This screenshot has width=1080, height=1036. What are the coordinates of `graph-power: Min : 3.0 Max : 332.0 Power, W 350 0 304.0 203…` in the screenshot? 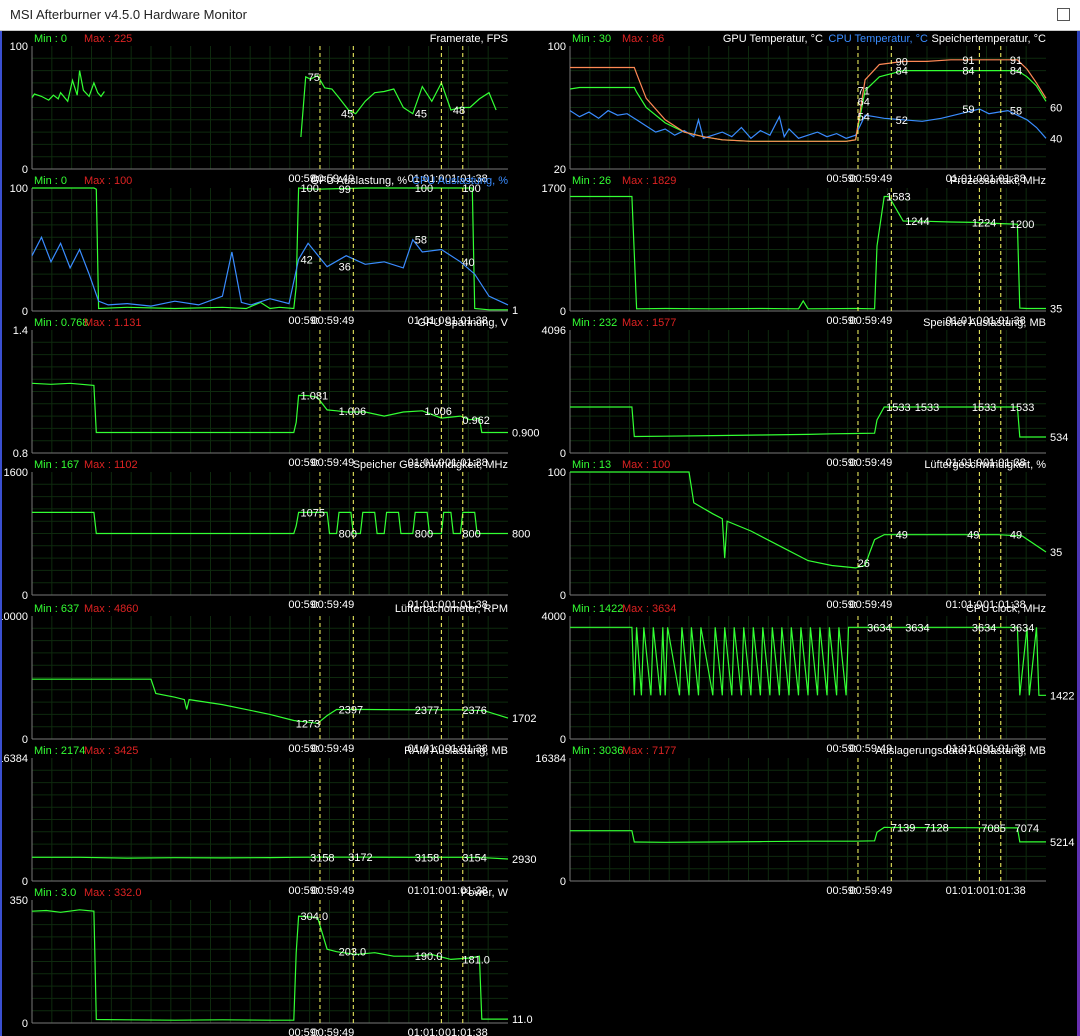 It's located at (271, 961).